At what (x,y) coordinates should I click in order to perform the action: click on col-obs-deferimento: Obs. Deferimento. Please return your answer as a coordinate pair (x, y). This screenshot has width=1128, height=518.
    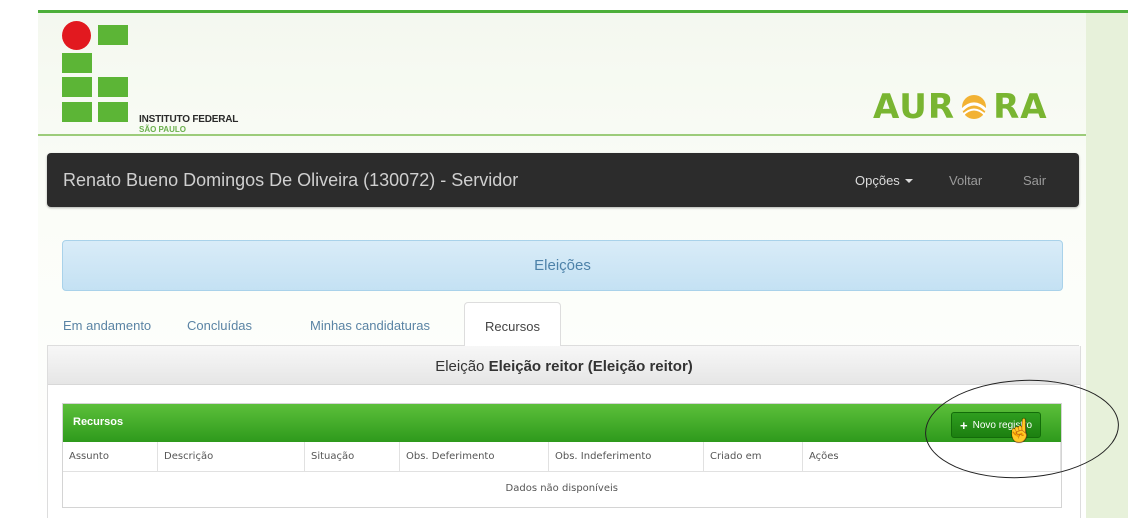
    Looking at the image, I should click on (474, 457).